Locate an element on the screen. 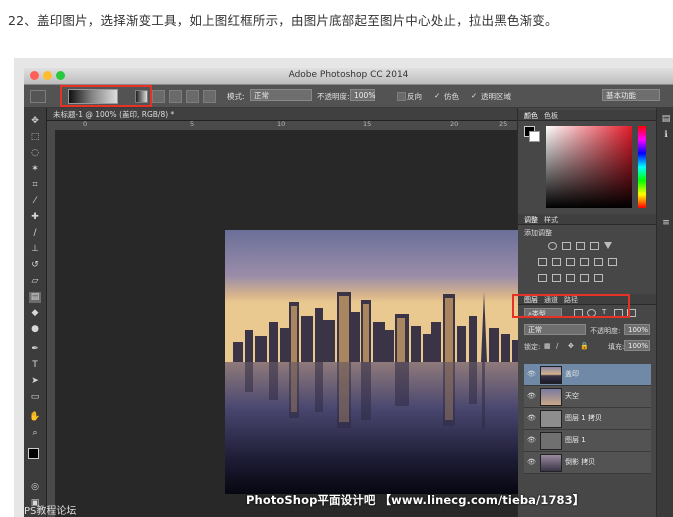  quick-mask-icon: ◎ is located at coordinates (35, 487).